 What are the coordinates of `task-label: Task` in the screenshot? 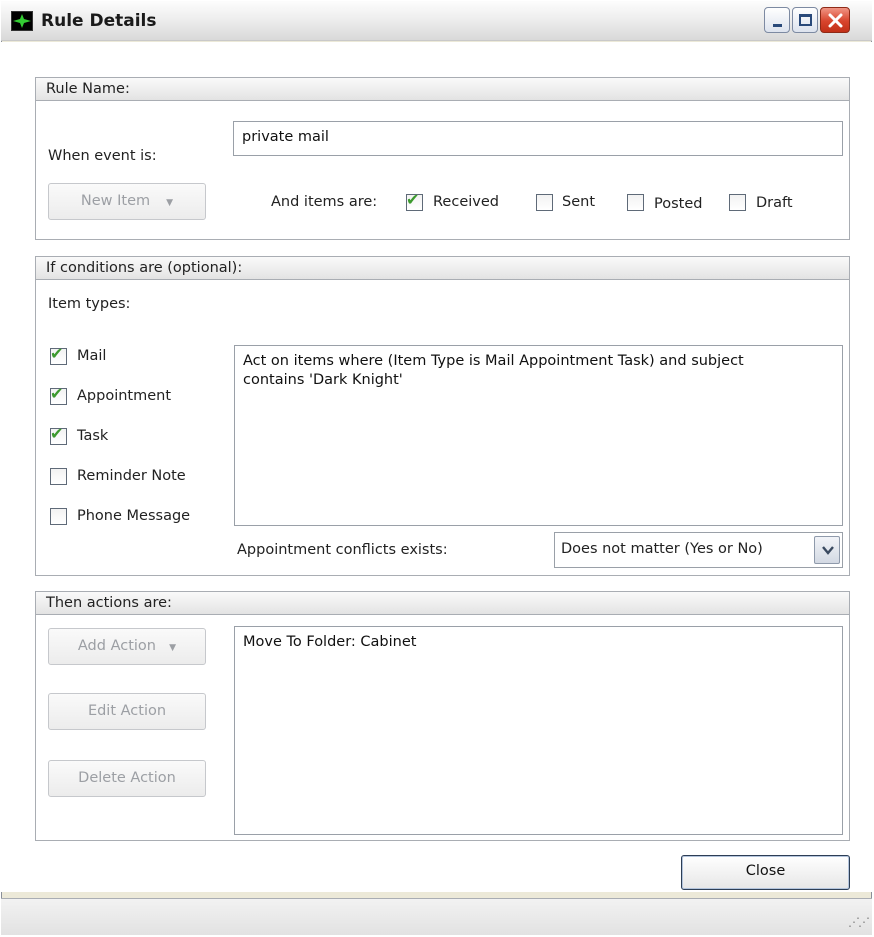 It's located at (93, 436).